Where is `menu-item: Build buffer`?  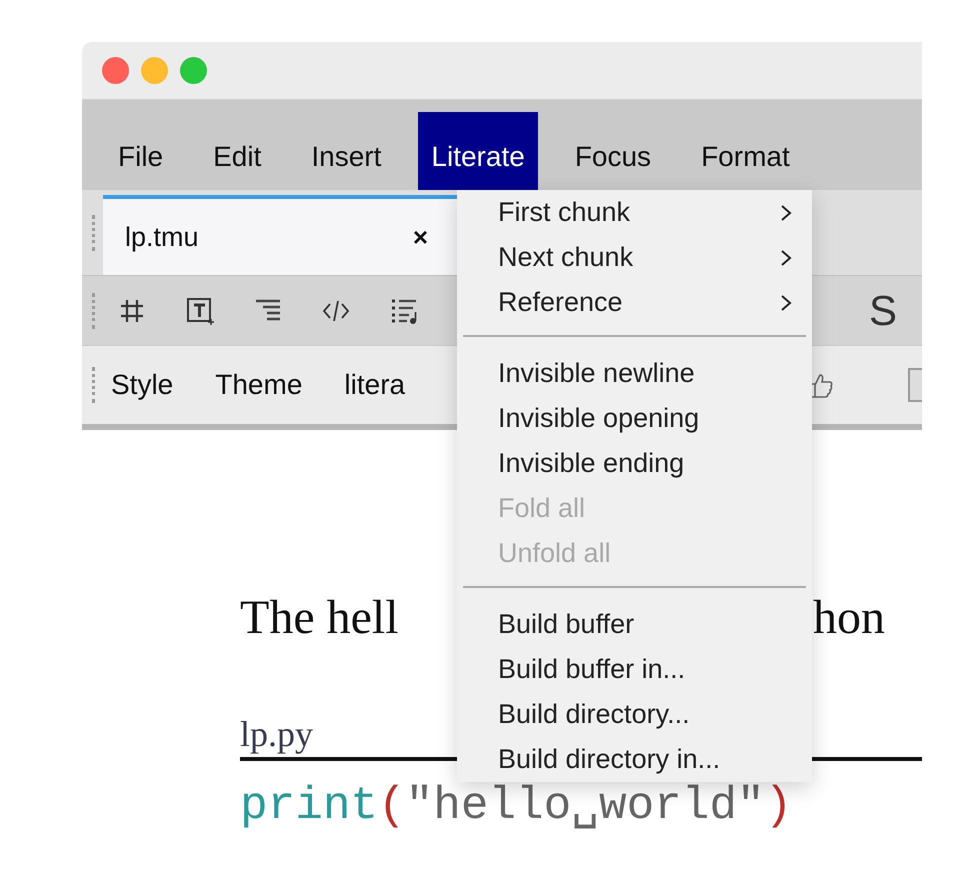 menu-item: Build buffer is located at coordinates (634, 624).